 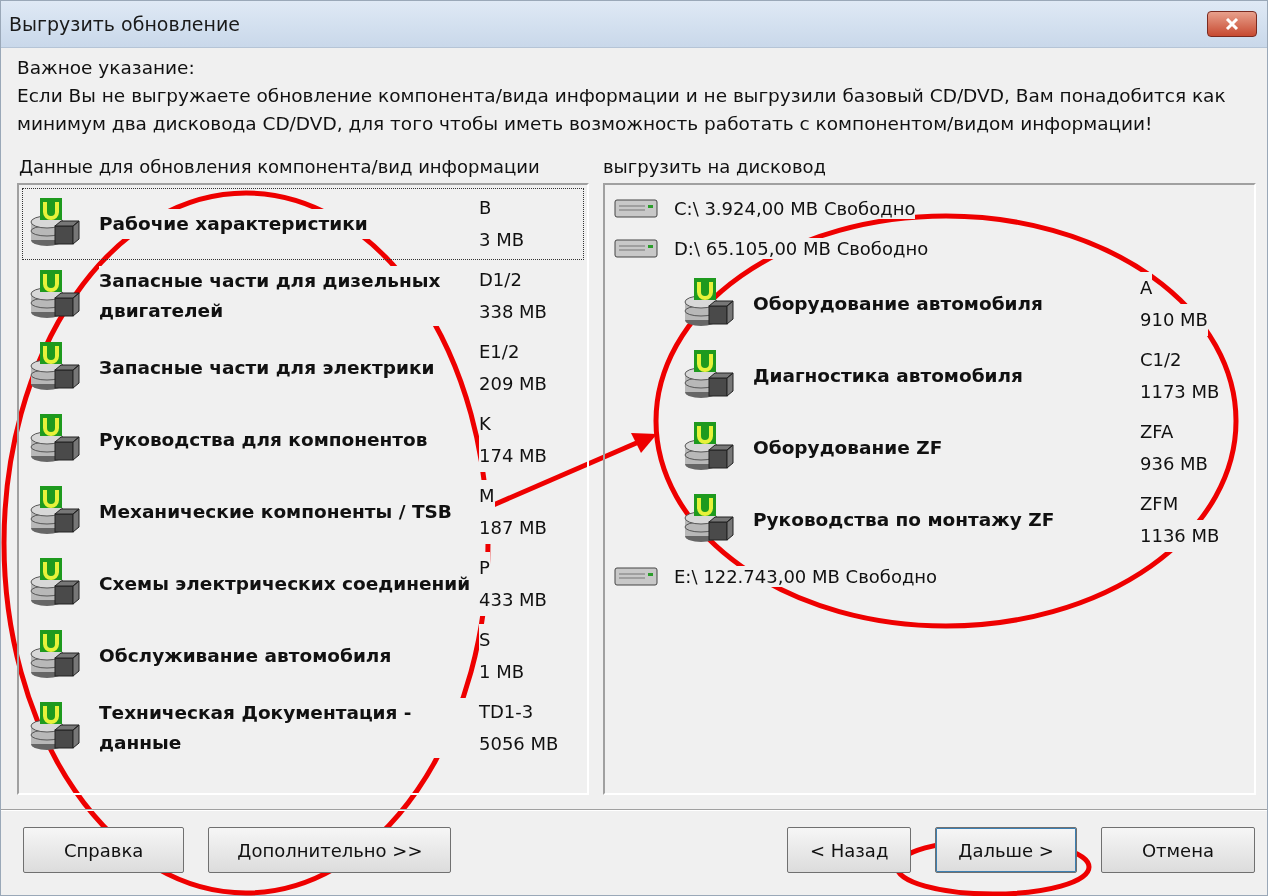 I want to click on list-item: Оборудование ZF ZFA 936 MB, so click(x=929, y=448).